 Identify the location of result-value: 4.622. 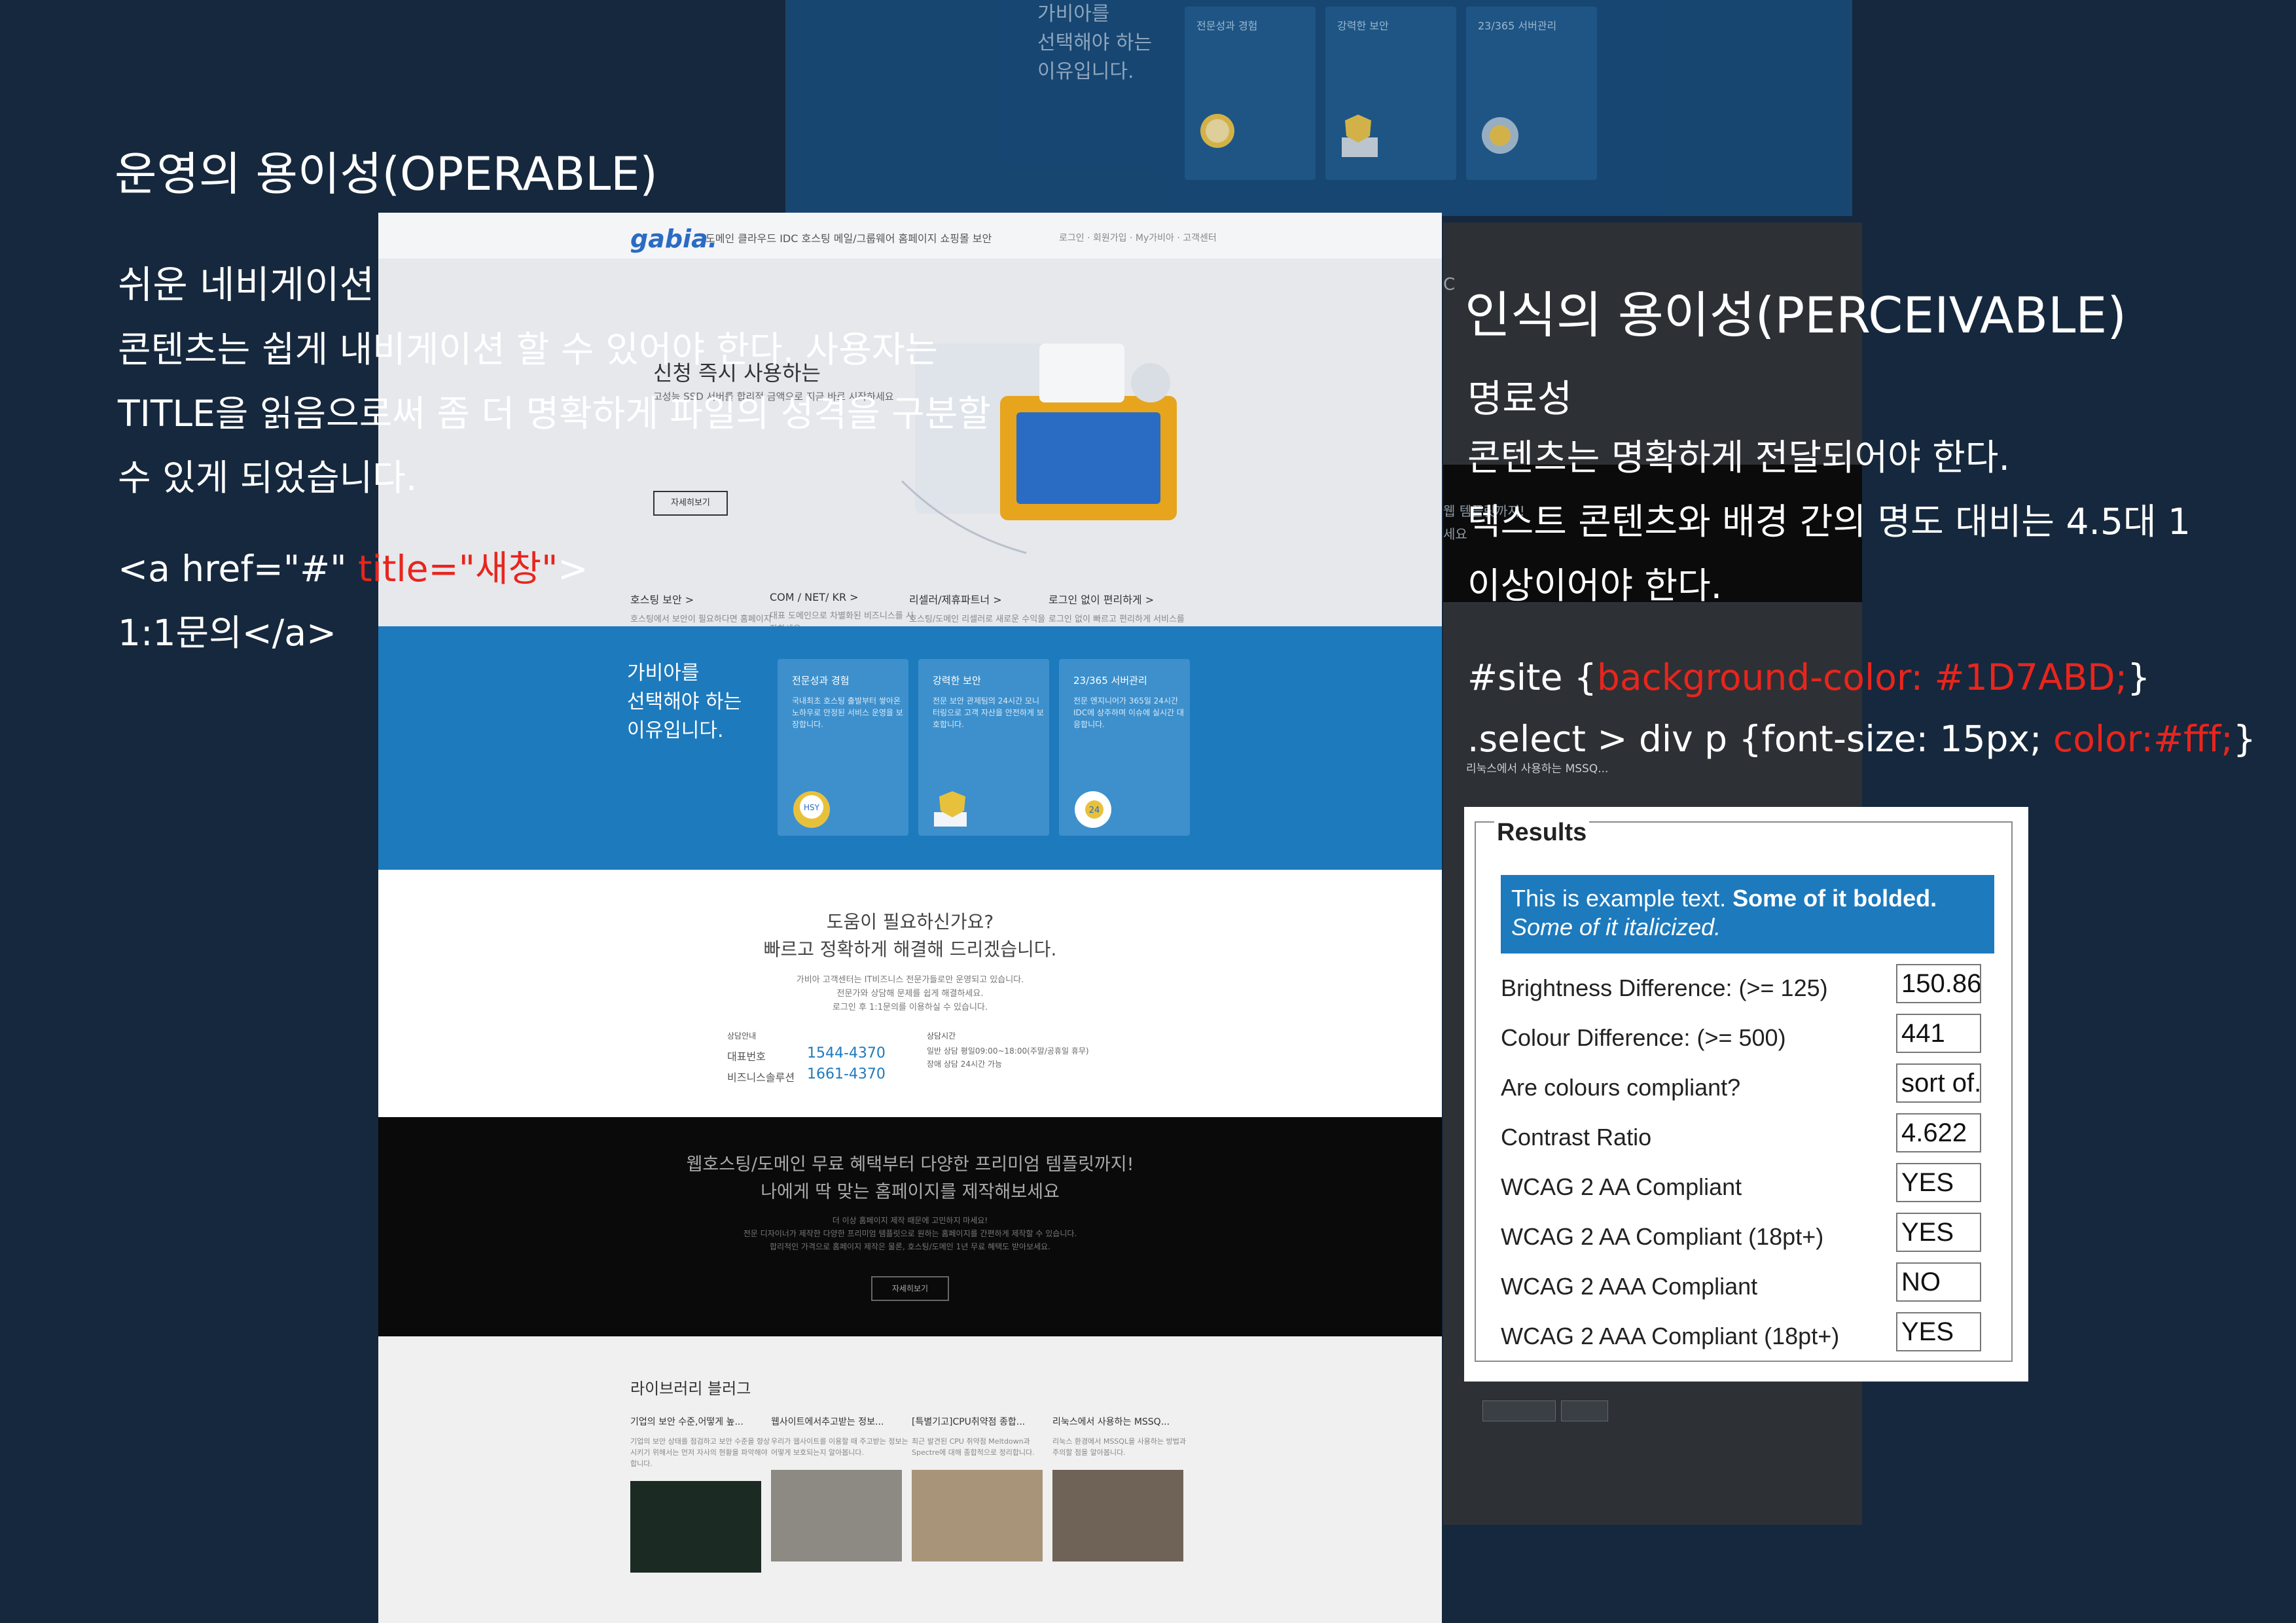
(1938, 1132).